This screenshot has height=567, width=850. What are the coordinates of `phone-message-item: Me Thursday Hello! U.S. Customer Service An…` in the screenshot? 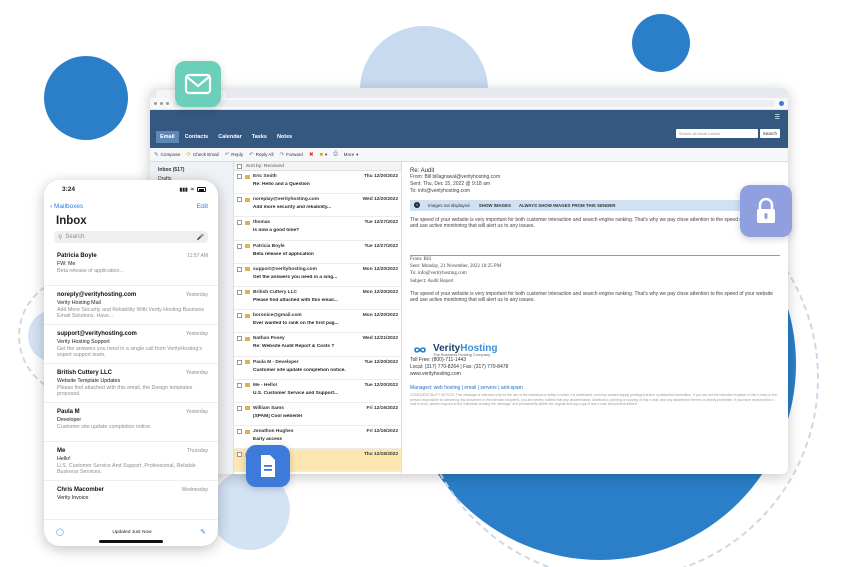 It's located at (131, 461).